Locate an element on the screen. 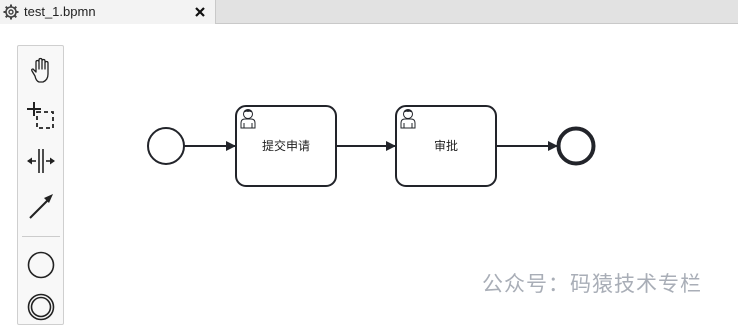  gear-icon is located at coordinates (11, 12).